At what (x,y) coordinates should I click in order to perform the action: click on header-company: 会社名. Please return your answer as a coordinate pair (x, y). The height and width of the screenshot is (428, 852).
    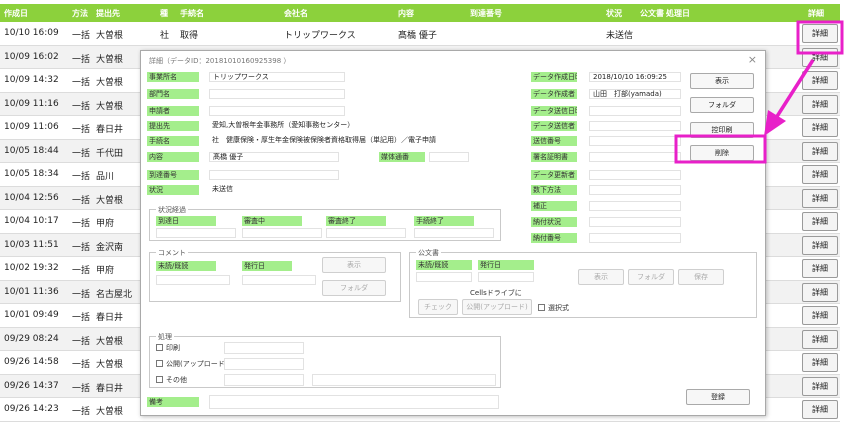
    Looking at the image, I should click on (296, 13).